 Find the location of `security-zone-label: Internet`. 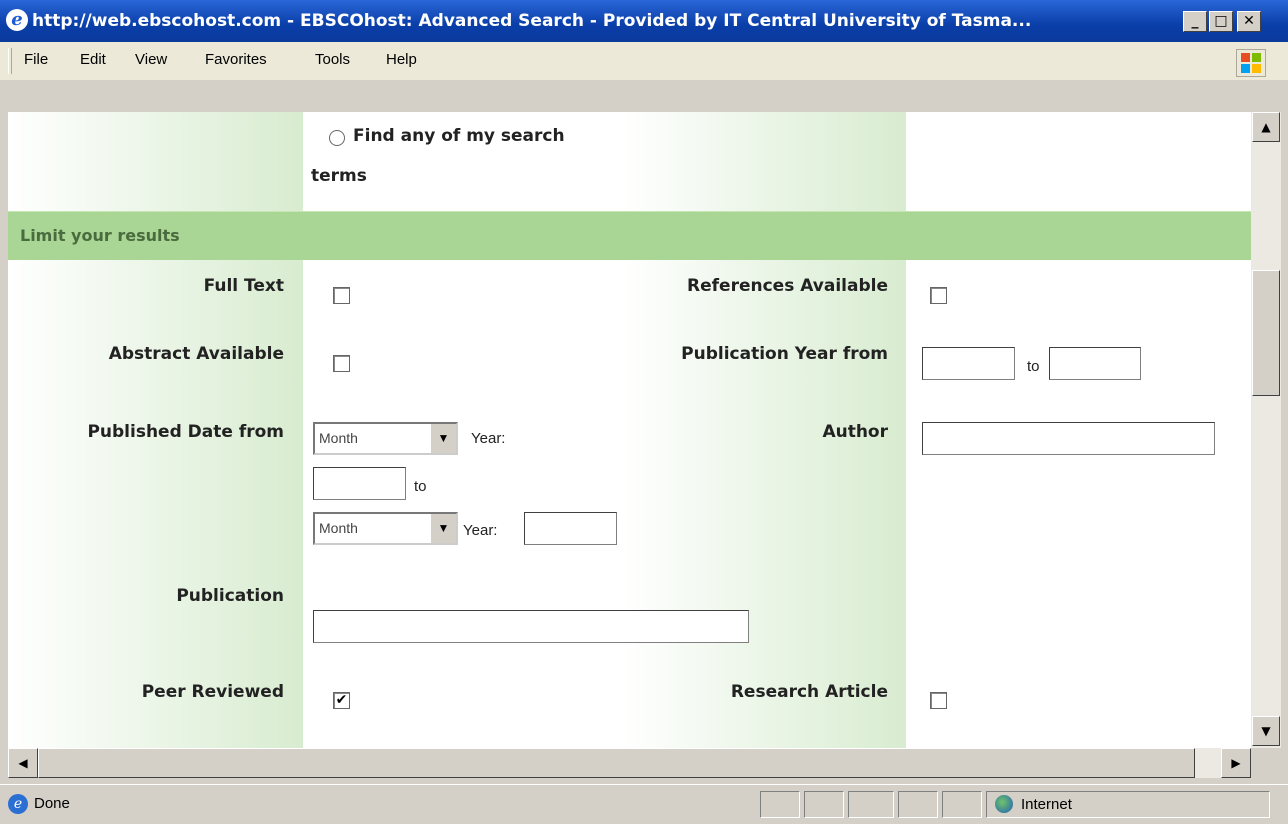

security-zone-label: Internet is located at coordinates (1046, 804).